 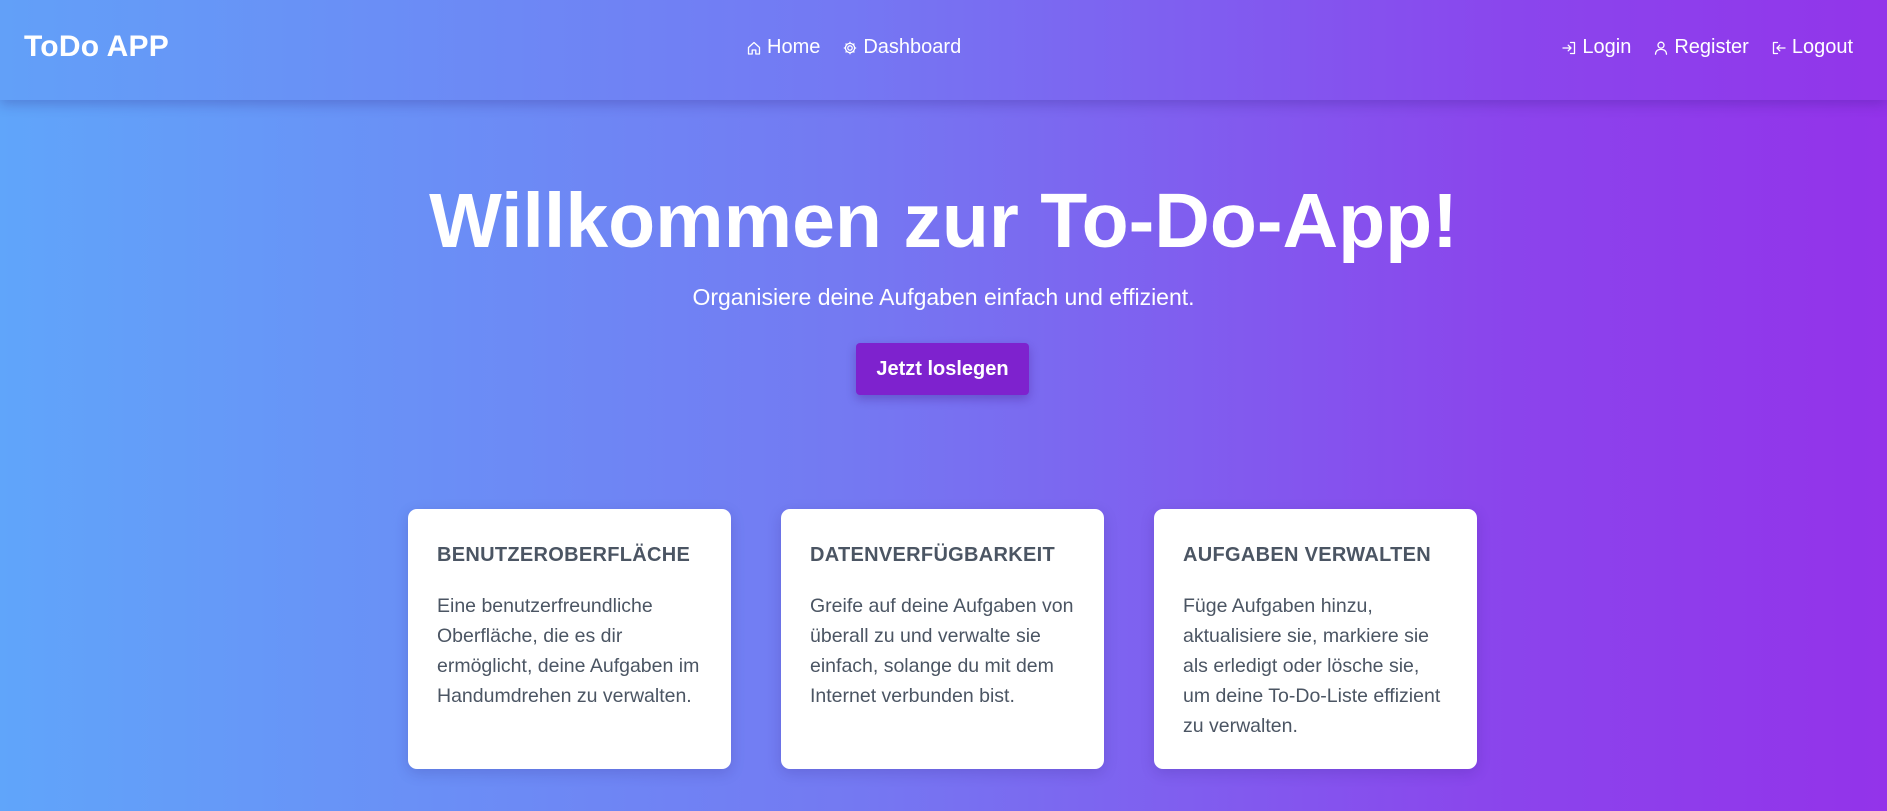 I want to click on nav-link-logout: Logout, so click(x=1812, y=47).